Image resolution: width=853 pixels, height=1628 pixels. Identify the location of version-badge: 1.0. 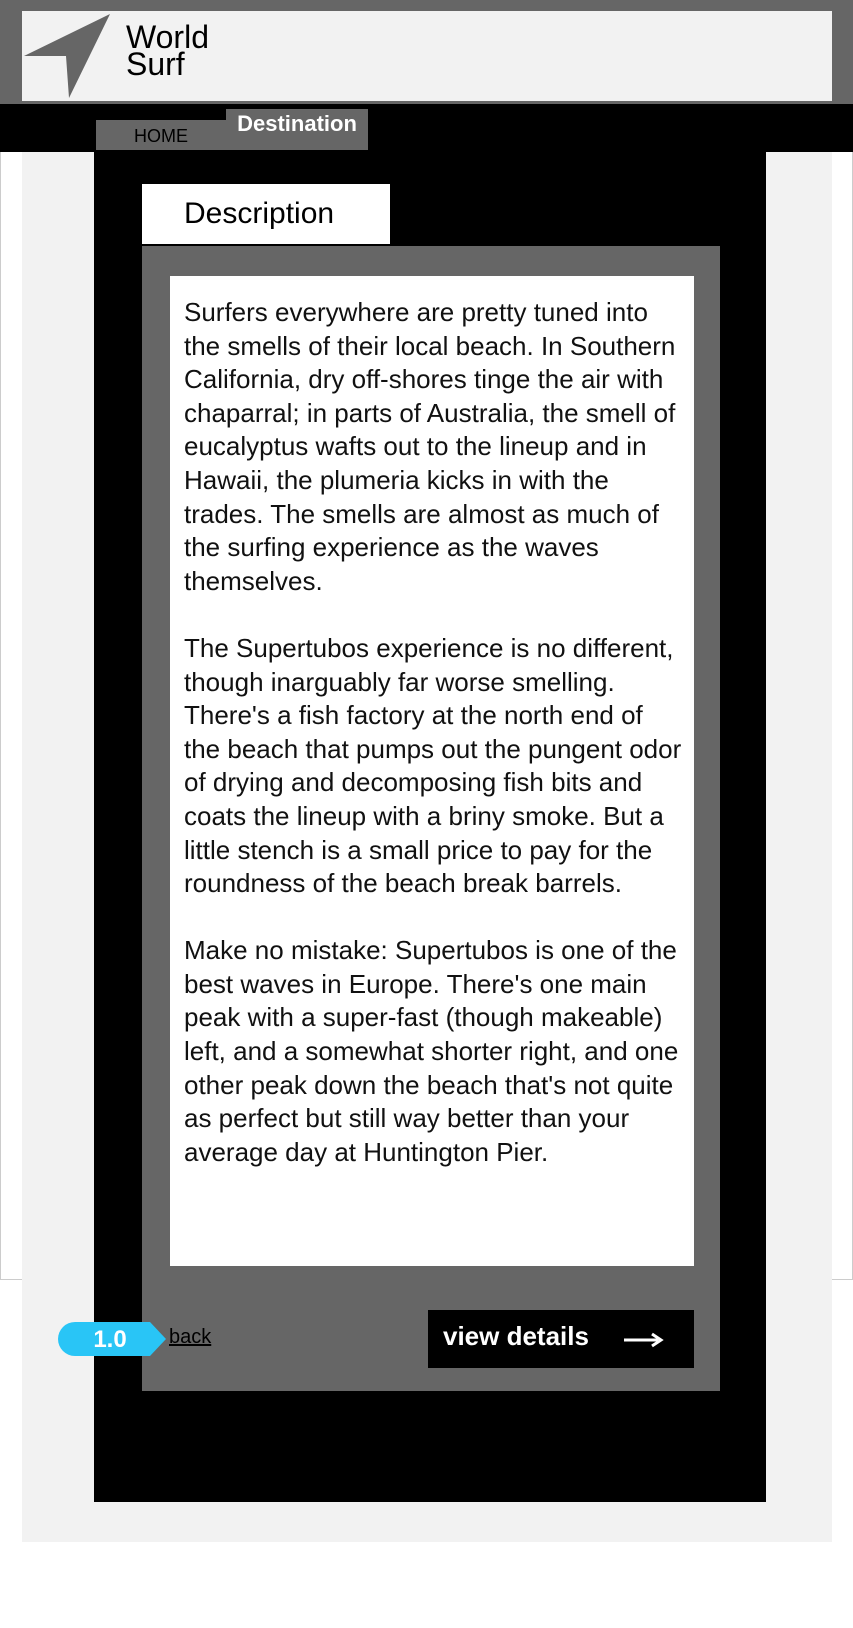
(110, 1339).